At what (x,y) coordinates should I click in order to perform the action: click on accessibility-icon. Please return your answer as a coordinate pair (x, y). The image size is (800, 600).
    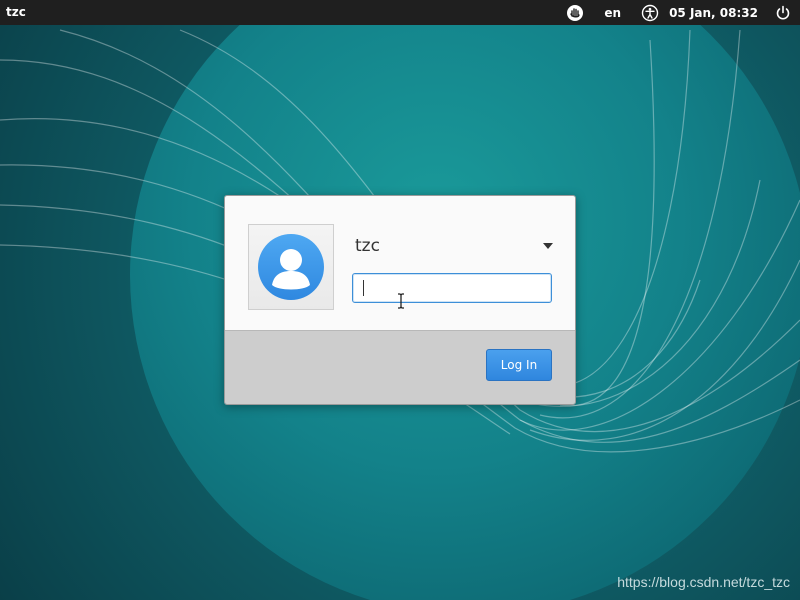
    Looking at the image, I should click on (650, 12).